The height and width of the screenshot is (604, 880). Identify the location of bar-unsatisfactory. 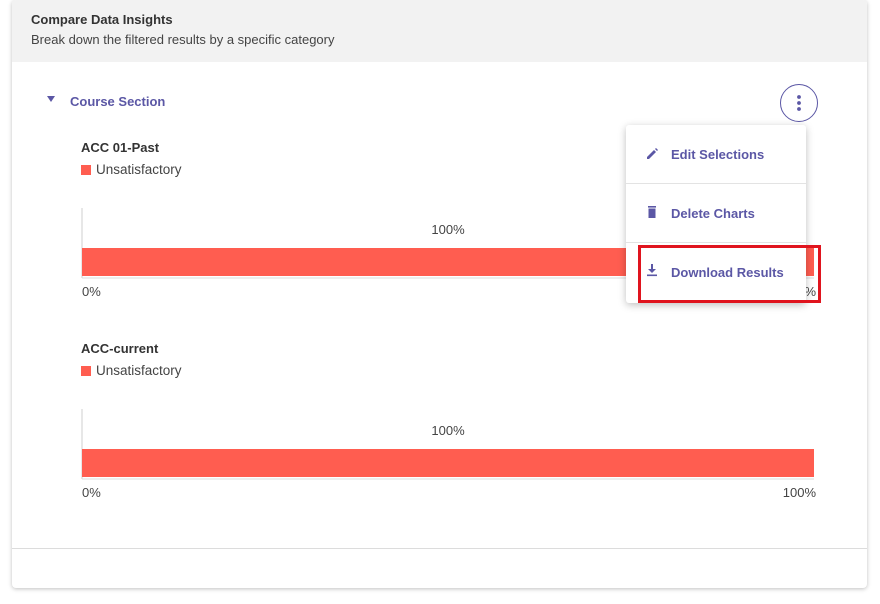
(448, 463).